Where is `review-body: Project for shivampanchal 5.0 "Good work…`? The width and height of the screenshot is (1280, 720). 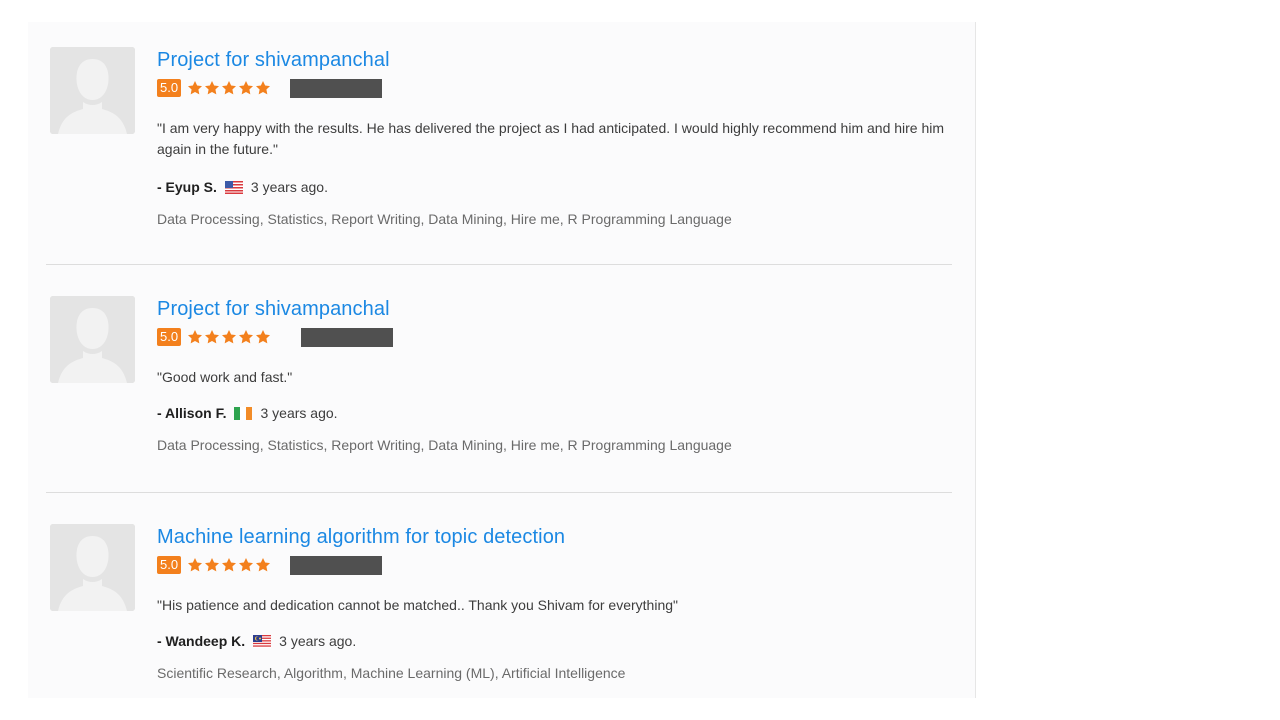
review-body: Project for shivampanchal 5.0 "Good work… is located at coordinates (554, 382).